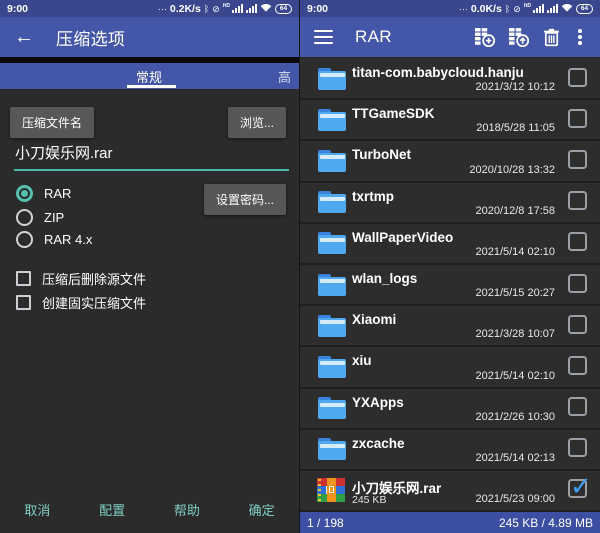  What do you see at coordinates (52, 122) in the screenshot?
I see `archive-name-button: 压缩文件名` at bounding box center [52, 122].